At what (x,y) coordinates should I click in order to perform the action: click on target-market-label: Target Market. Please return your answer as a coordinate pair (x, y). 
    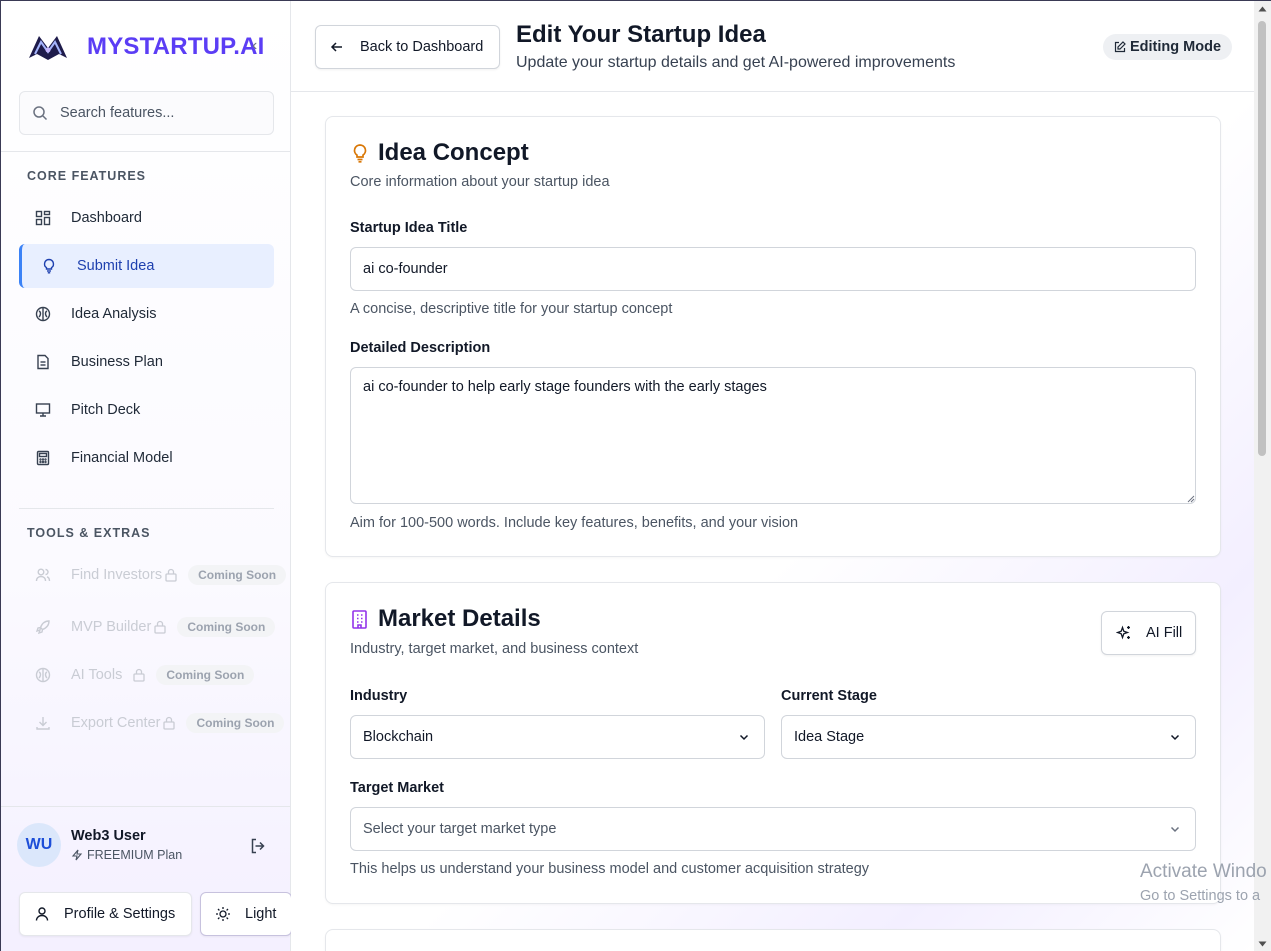
    Looking at the image, I should click on (397, 788).